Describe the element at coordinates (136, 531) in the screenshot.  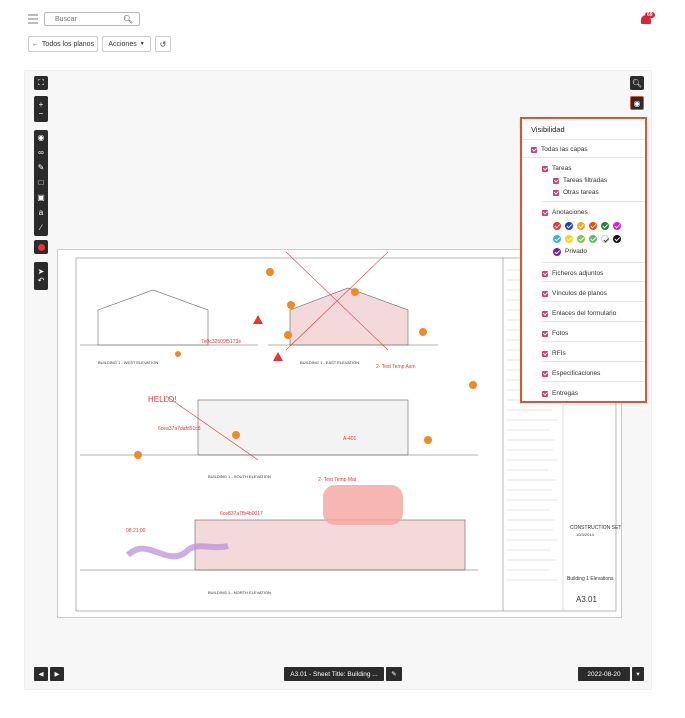
I see `markup-time: 08:21:00` at that location.